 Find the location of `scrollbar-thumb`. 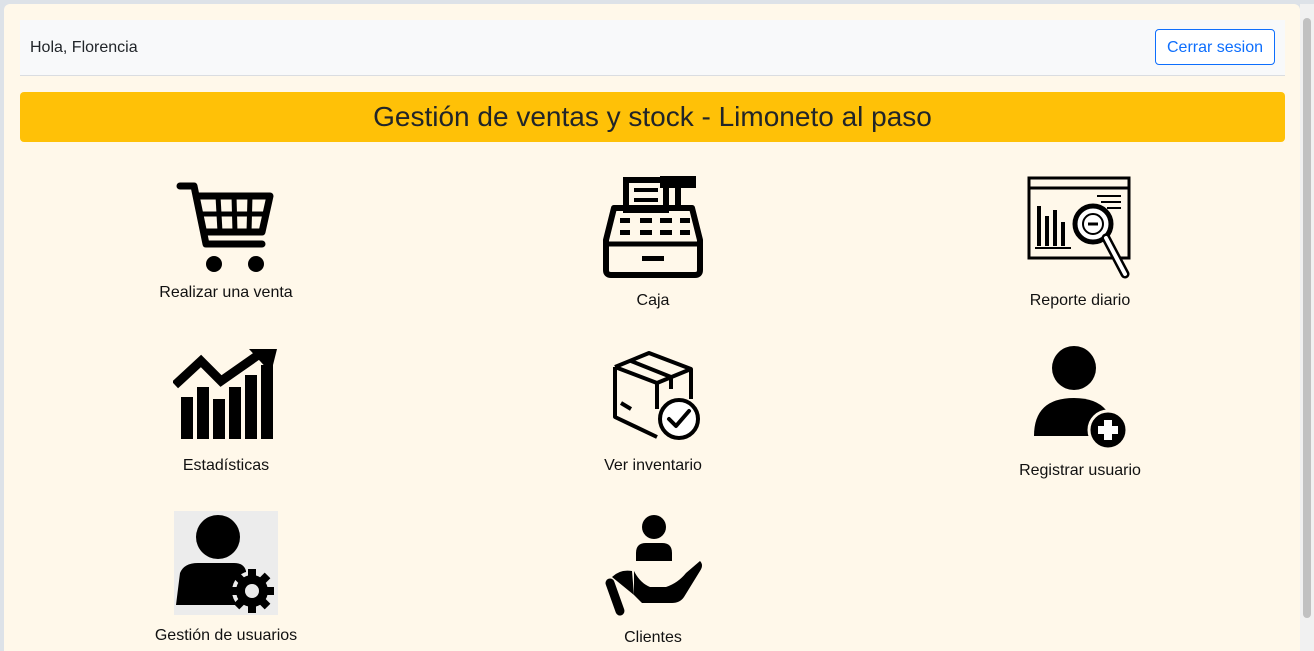

scrollbar-thumb is located at coordinates (1307, 318).